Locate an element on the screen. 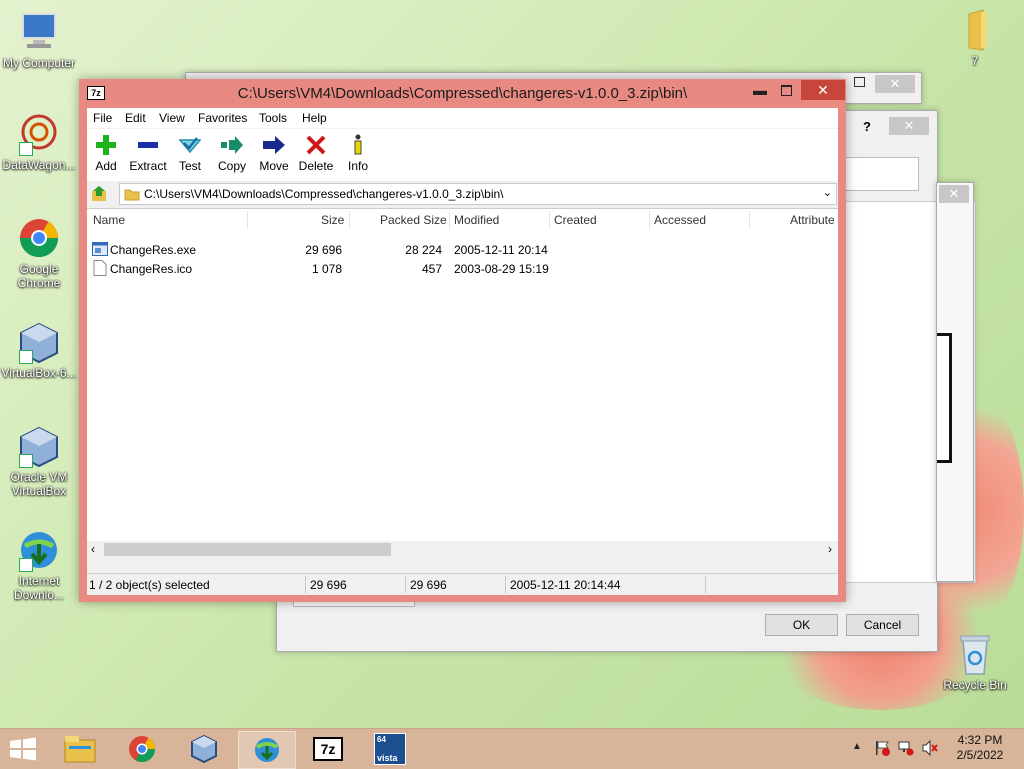 This screenshot has width=1024, height=769. column-header-attributes: Attribute is located at coordinates (812, 220).